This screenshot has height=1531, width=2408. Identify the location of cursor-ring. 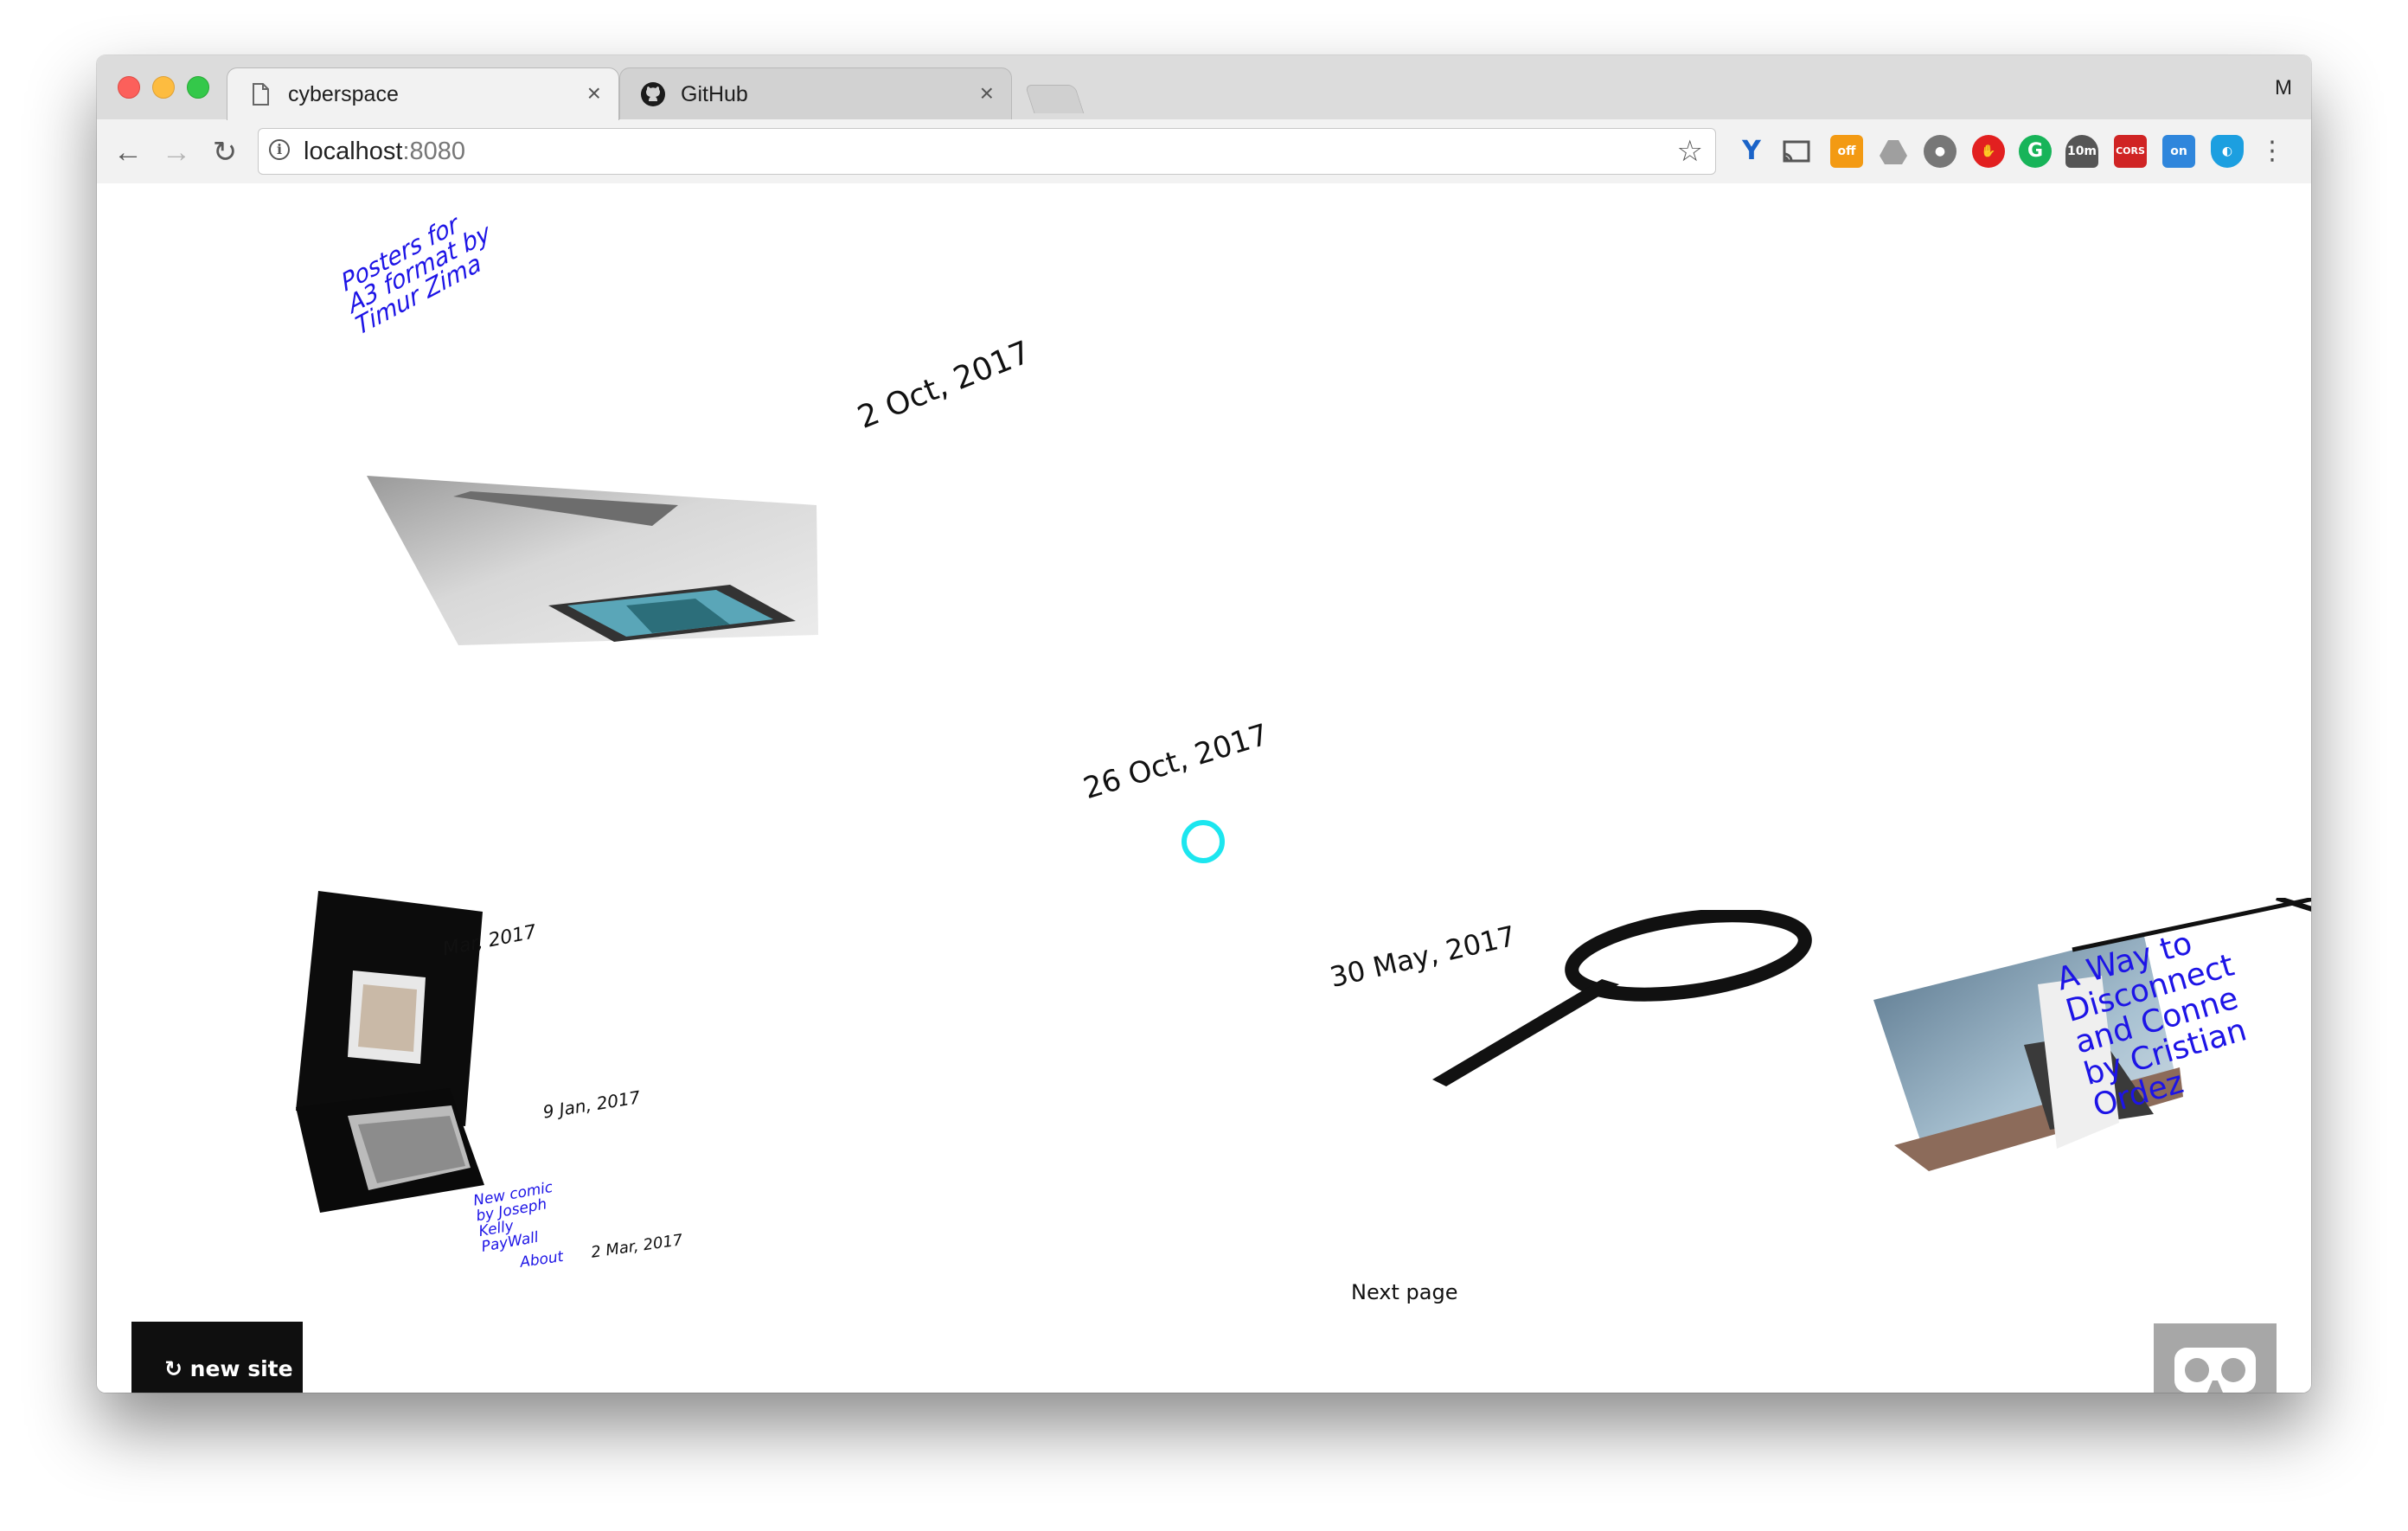
(1203, 841).